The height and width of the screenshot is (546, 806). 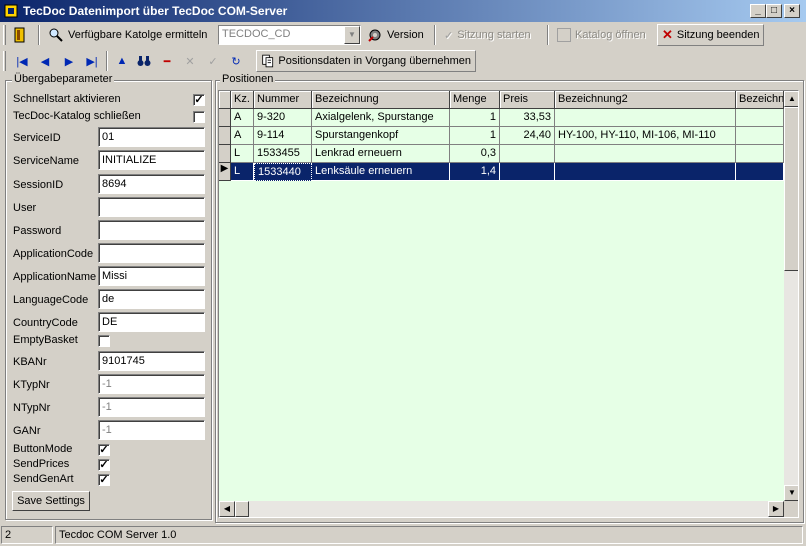 What do you see at coordinates (151, 253) in the screenshot?
I see `applicationcode-field` at bounding box center [151, 253].